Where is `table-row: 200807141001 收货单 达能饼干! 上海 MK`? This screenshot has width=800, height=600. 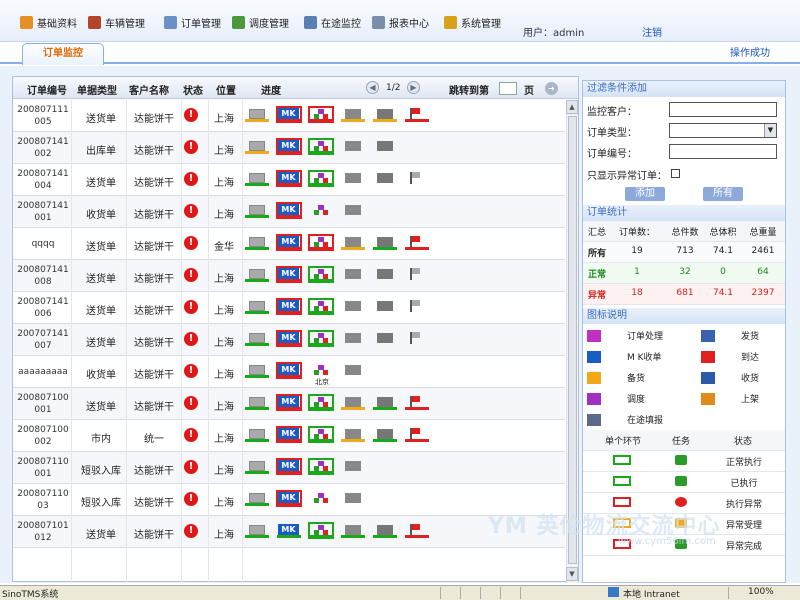 table-row: 200807141001 收货单 达能饼干! 上海 MK is located at coordinates (289, 212).